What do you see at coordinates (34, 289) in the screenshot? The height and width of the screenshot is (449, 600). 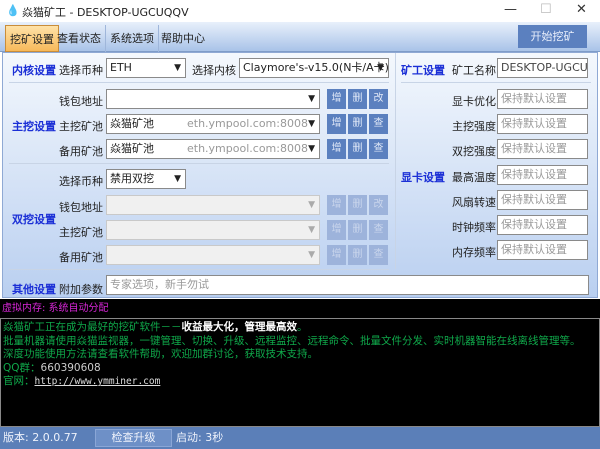 I see `other-section-label: 其他设置` at bounding box center [34, 289].